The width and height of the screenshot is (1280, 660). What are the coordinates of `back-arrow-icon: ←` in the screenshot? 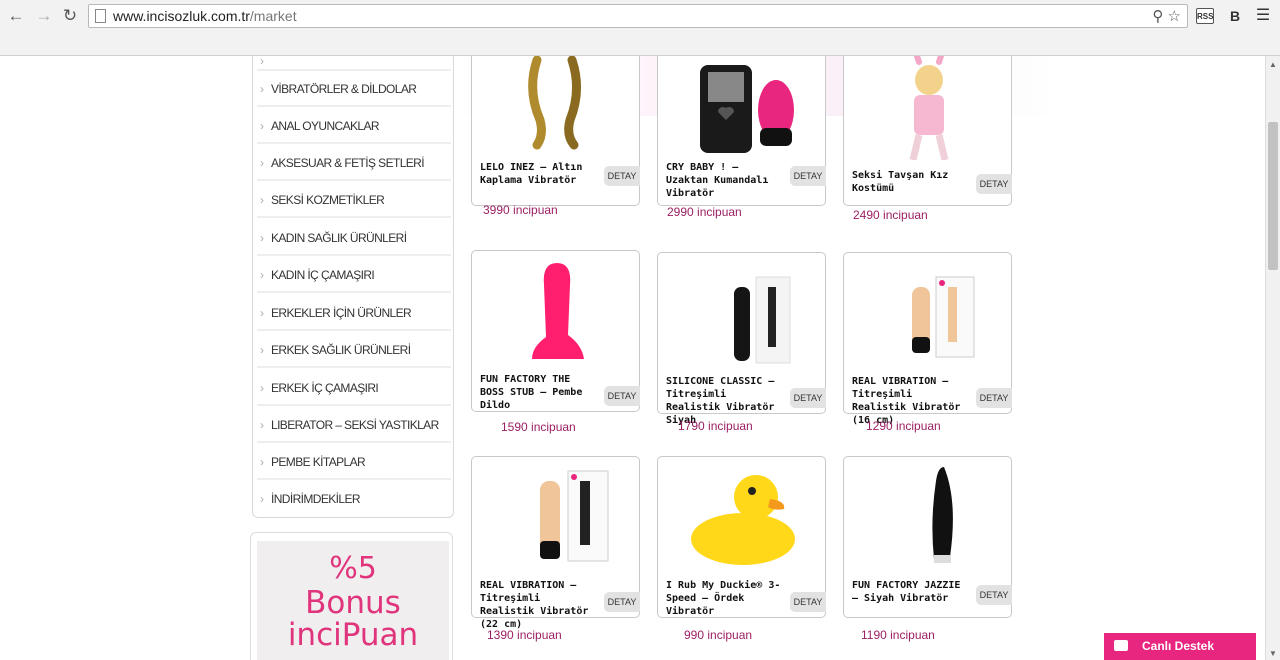 It's located at (16, 16).